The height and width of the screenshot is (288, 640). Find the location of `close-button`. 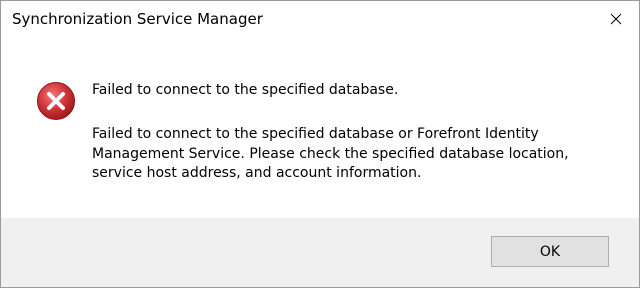

close-button is located at coordinates (616, 19).